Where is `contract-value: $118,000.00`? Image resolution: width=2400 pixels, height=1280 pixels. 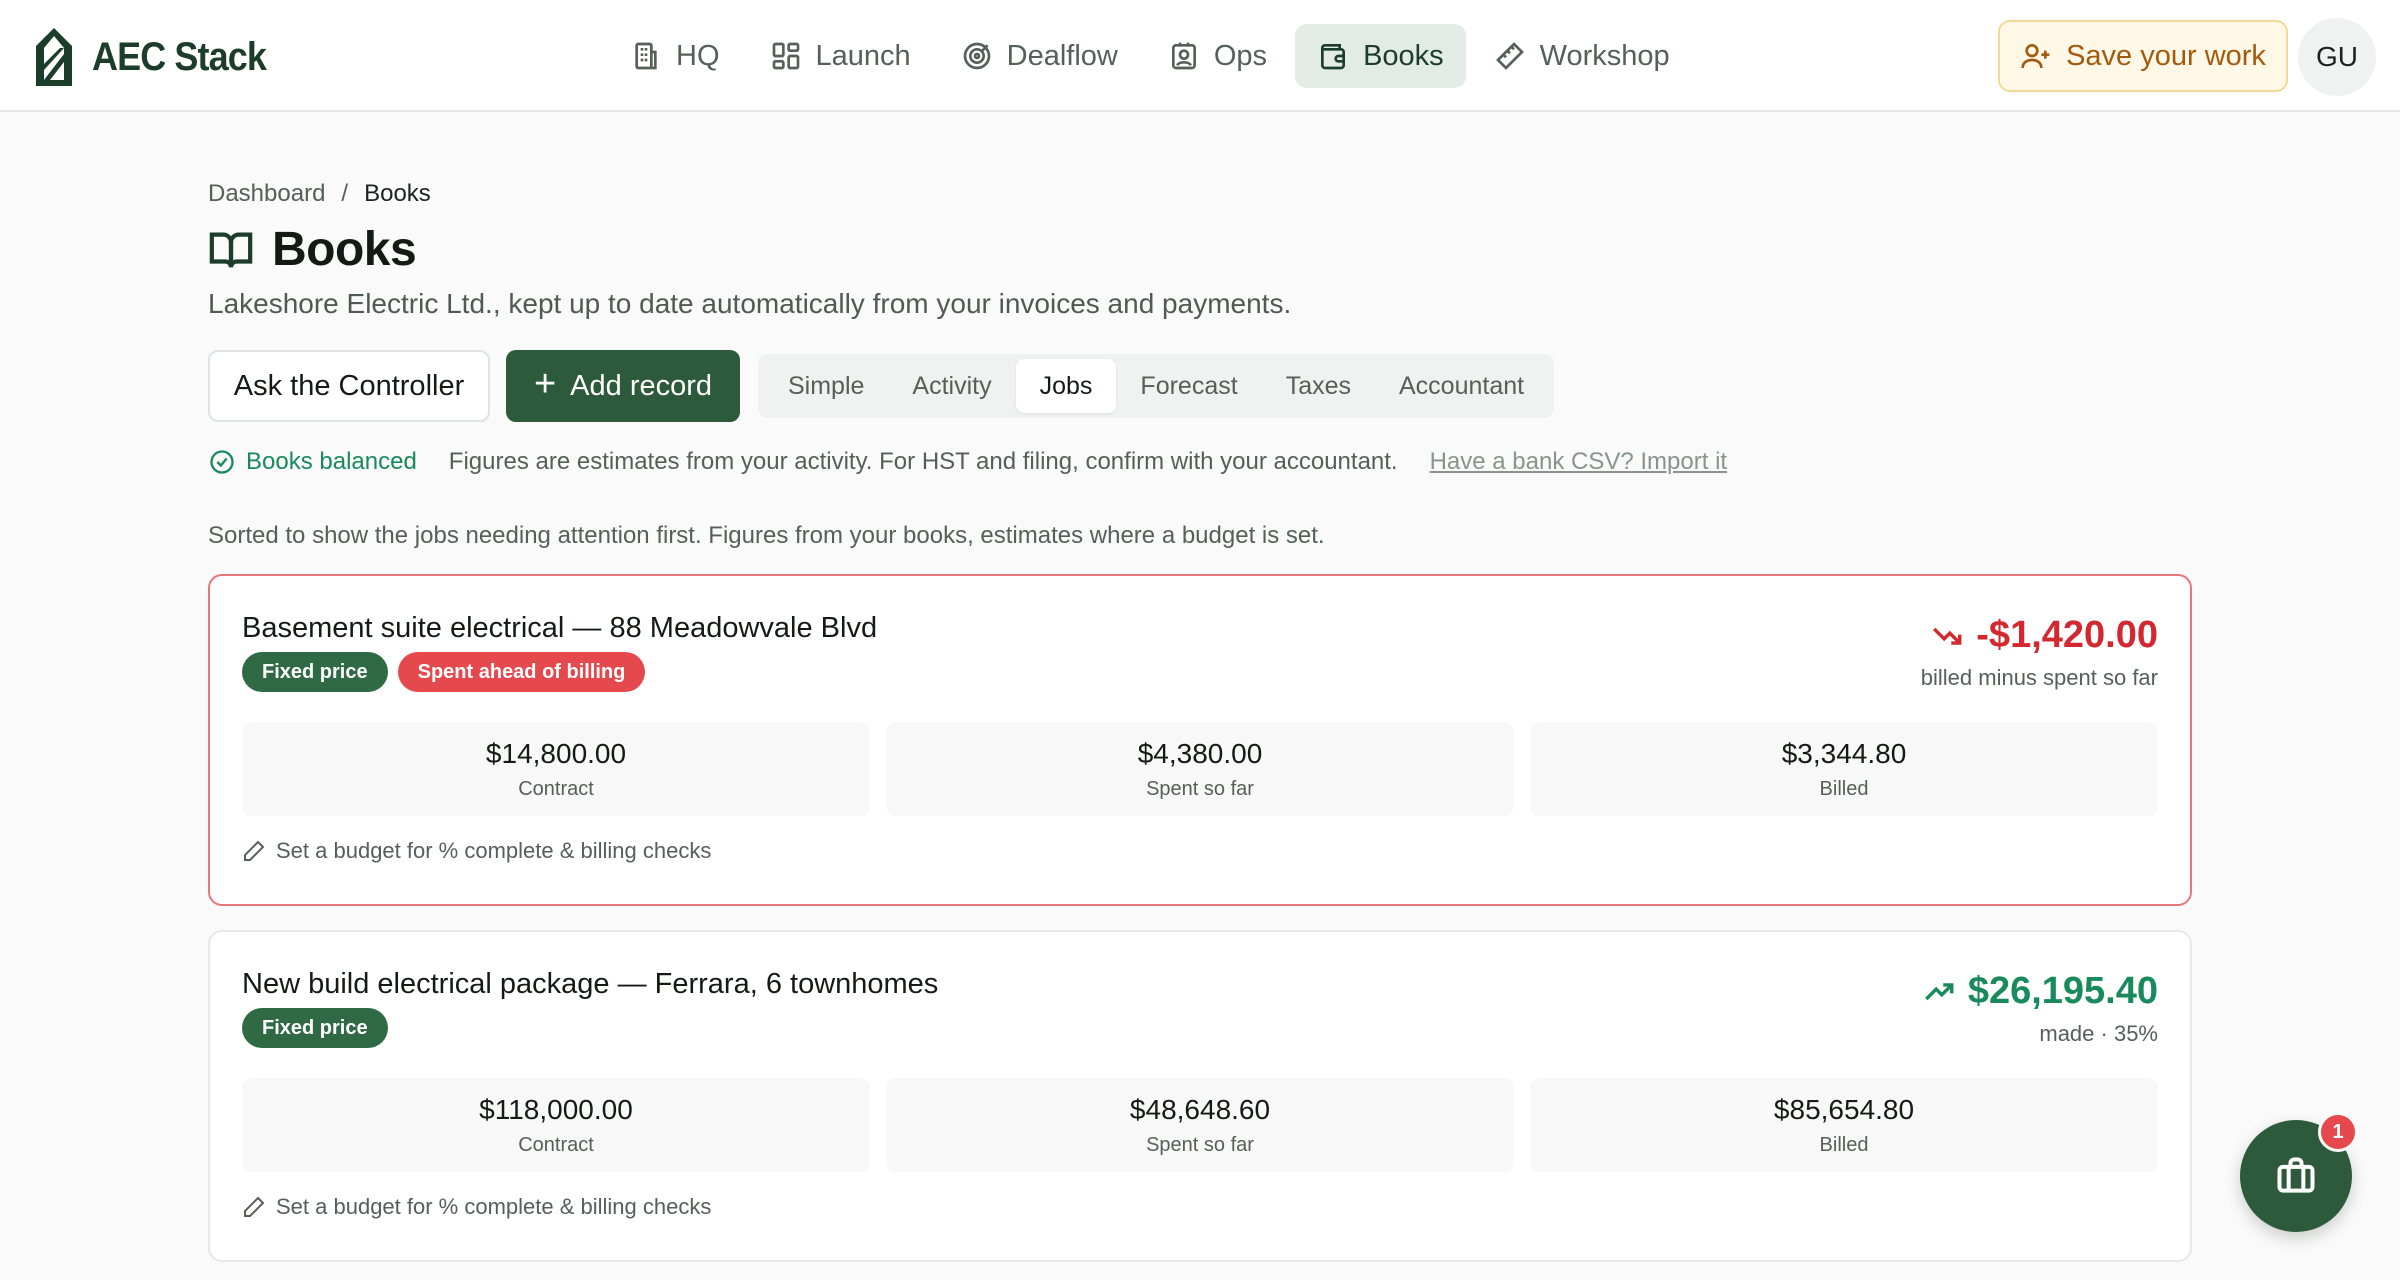 contract-value: $118,000.00 is located at coordinates (556, 1109).